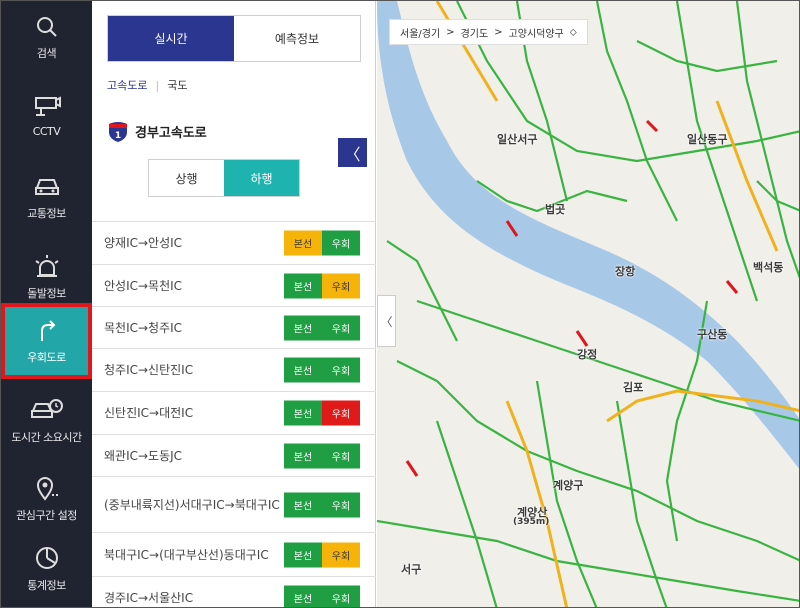 Image resolution: width=800 pixels, height=608 pixels. I want to click on nav-item-interest-section: 관심구간 설정, so click(46, 501).